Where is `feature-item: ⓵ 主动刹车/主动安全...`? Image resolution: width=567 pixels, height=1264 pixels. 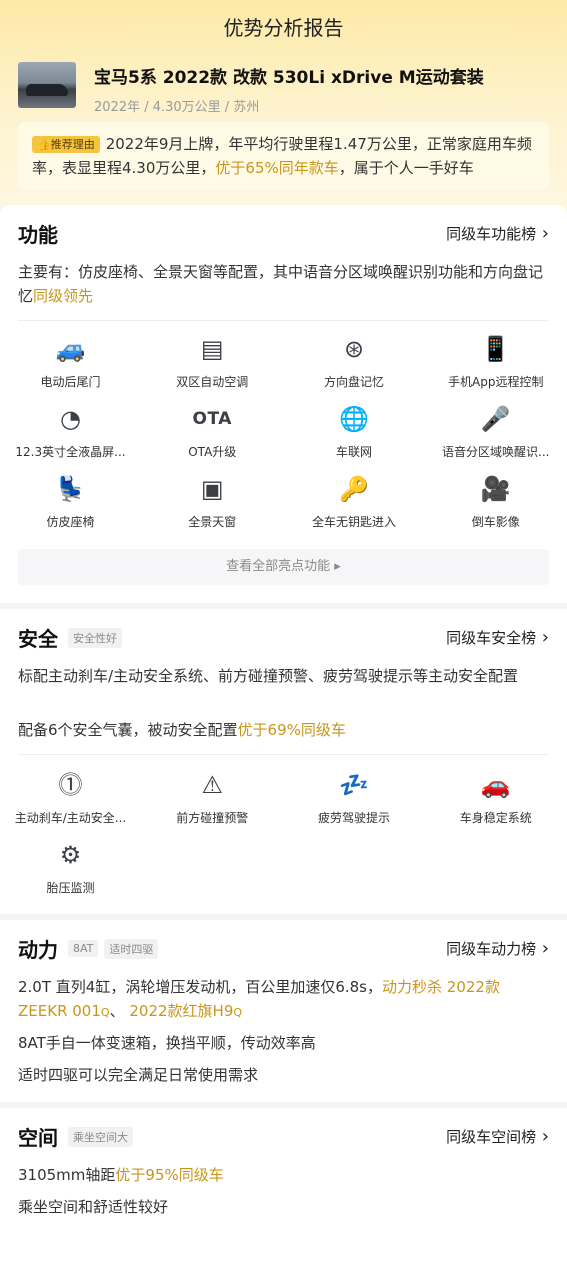 feature-item: ⓵ 主动刹车/主动安全... is located at coordinates (70, 798).